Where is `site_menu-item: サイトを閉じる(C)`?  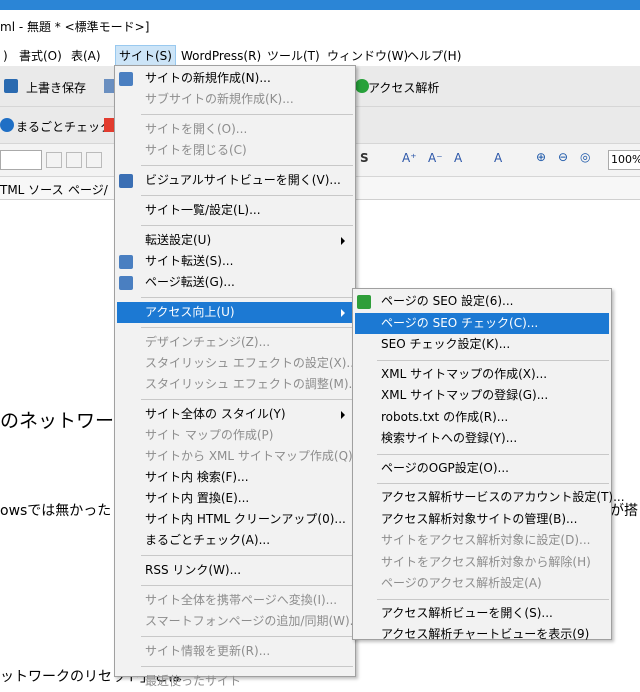 site_menu-item: サイトを閉じる(C) is located at coordinates (235, 150).